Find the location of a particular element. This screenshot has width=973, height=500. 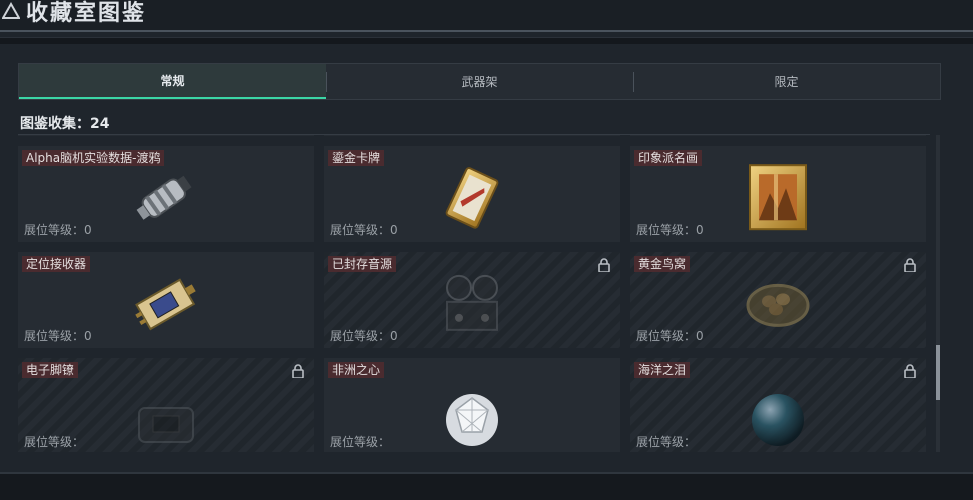

ocean-pearl-icon is located at coordinates (778, 420).